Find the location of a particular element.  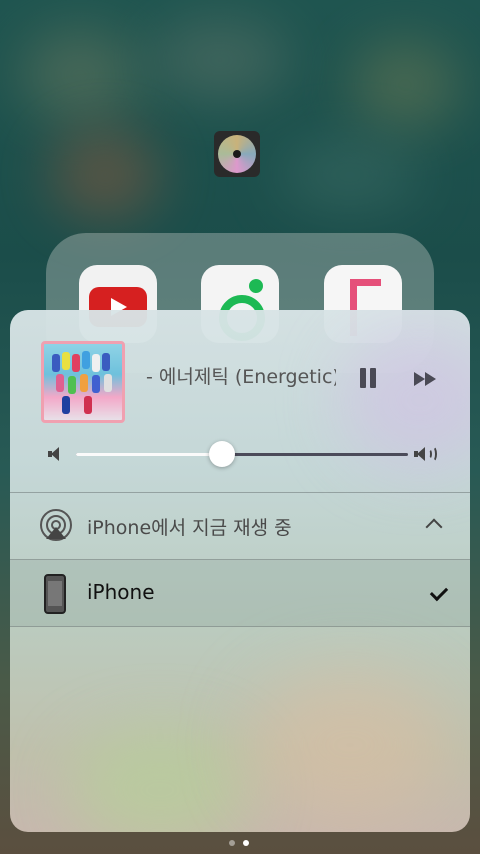

page-dot is located at coordinates (232, 843).